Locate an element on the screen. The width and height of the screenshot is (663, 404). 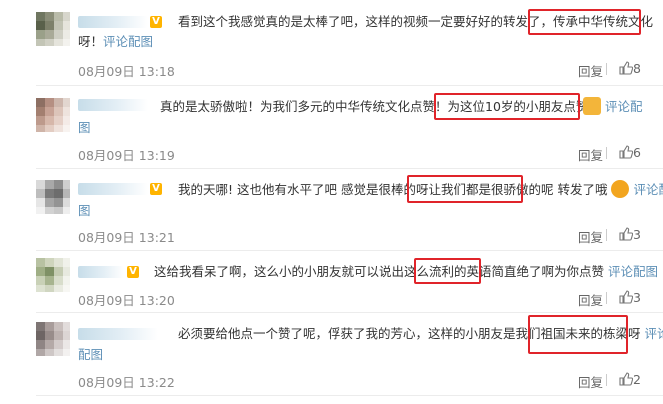
comment-text-line2: 呀！评论配图 is located at coordinates (115, 41).